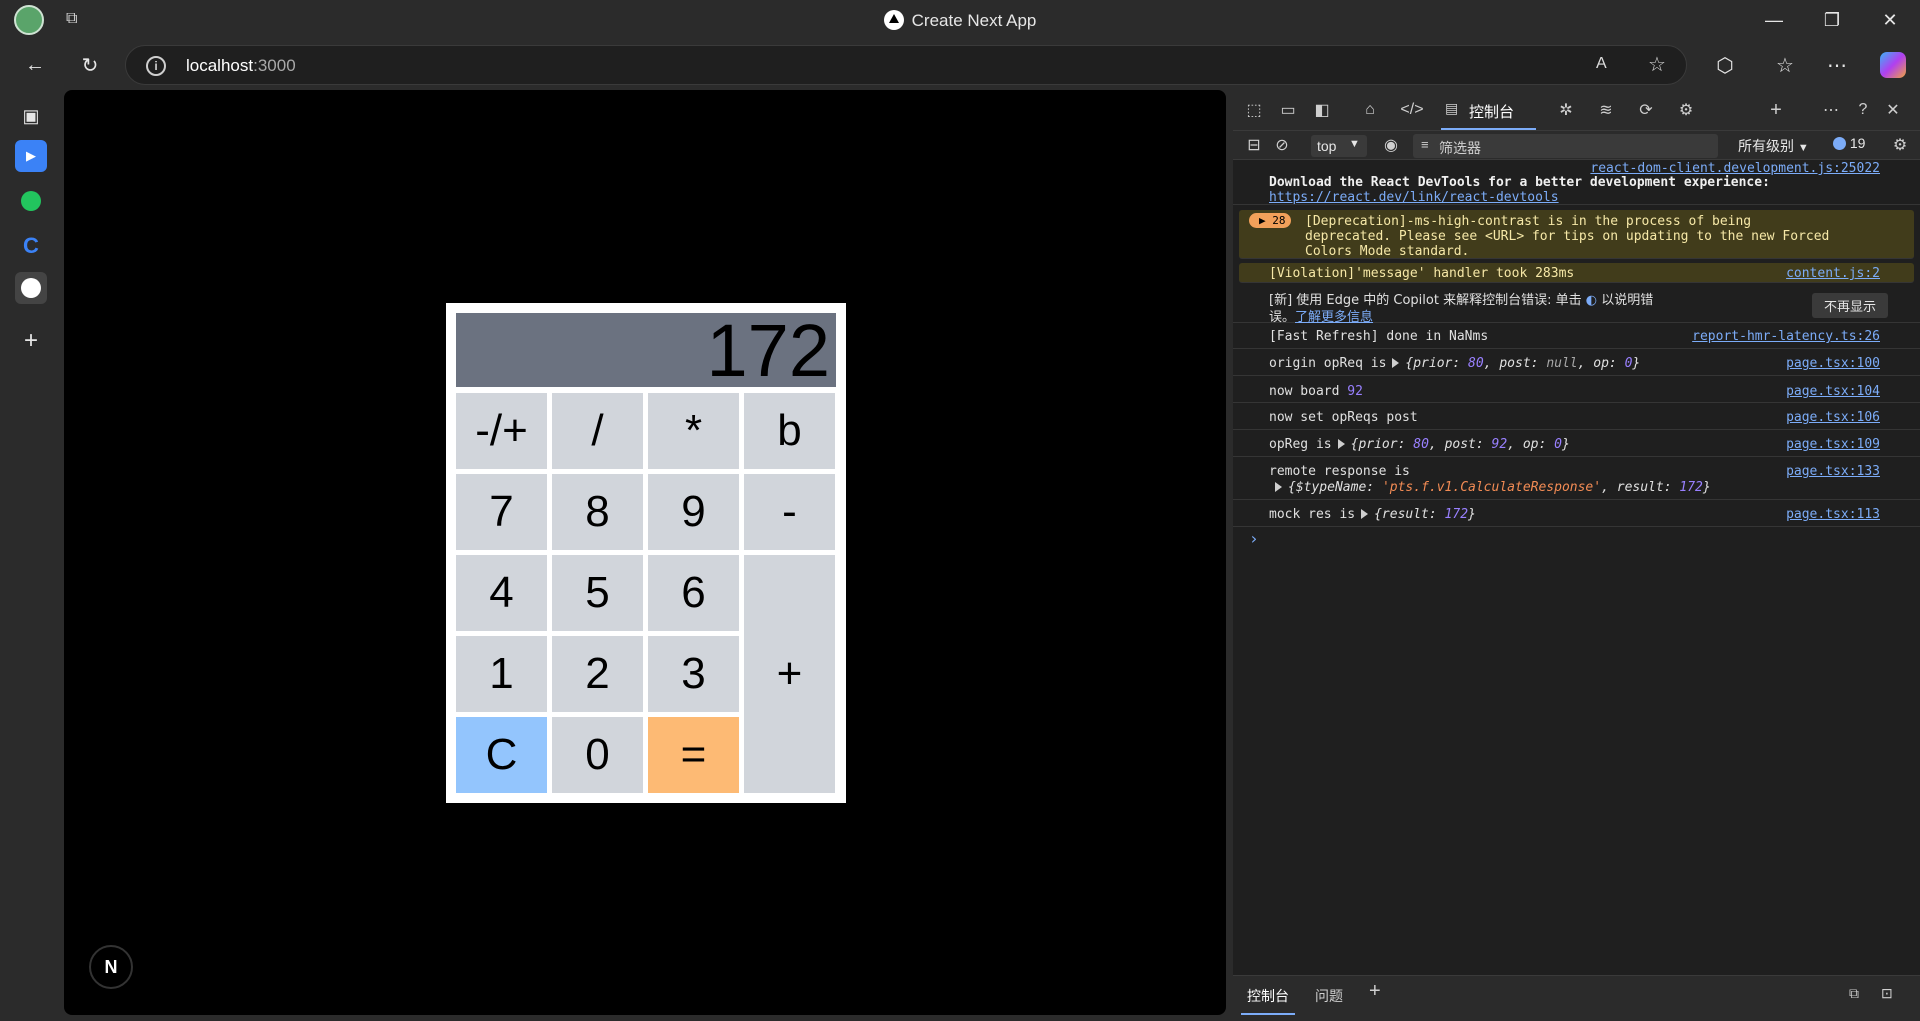  I want to click on issues-counter: 19, so click(1849, 143).